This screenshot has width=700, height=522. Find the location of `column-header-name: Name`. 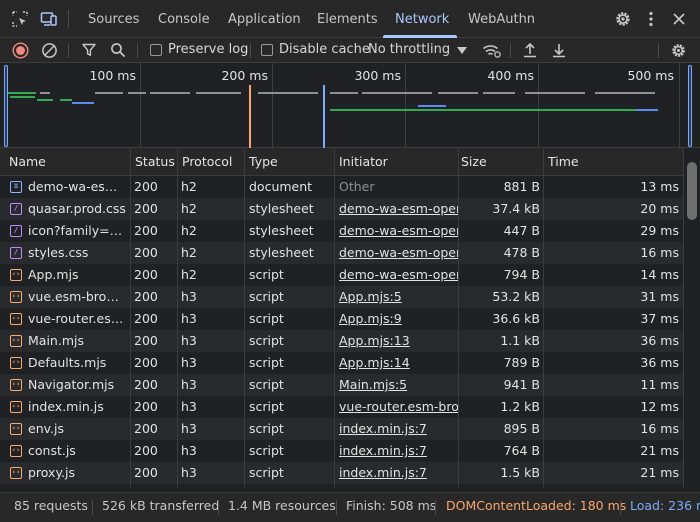

column-header-name: Name is located at coordinates (67, 162).